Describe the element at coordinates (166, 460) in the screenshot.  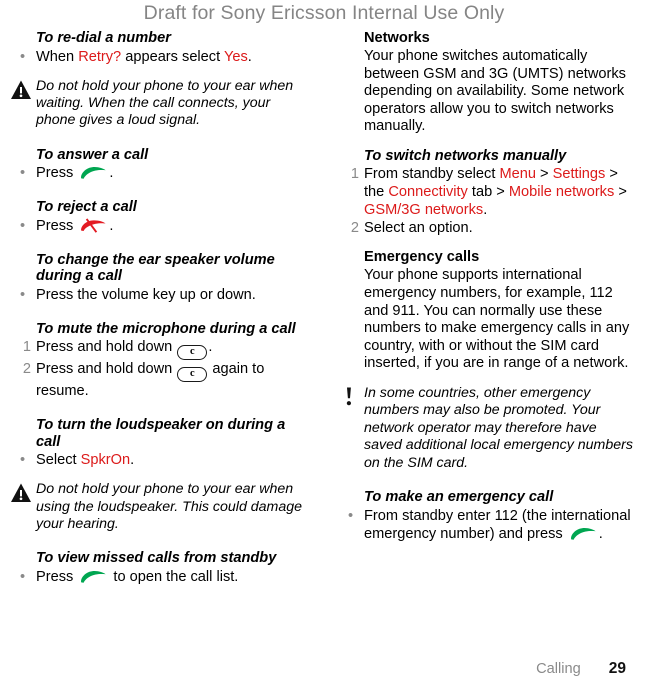
I see `list-item: • Select SpkrOn.` at that location.